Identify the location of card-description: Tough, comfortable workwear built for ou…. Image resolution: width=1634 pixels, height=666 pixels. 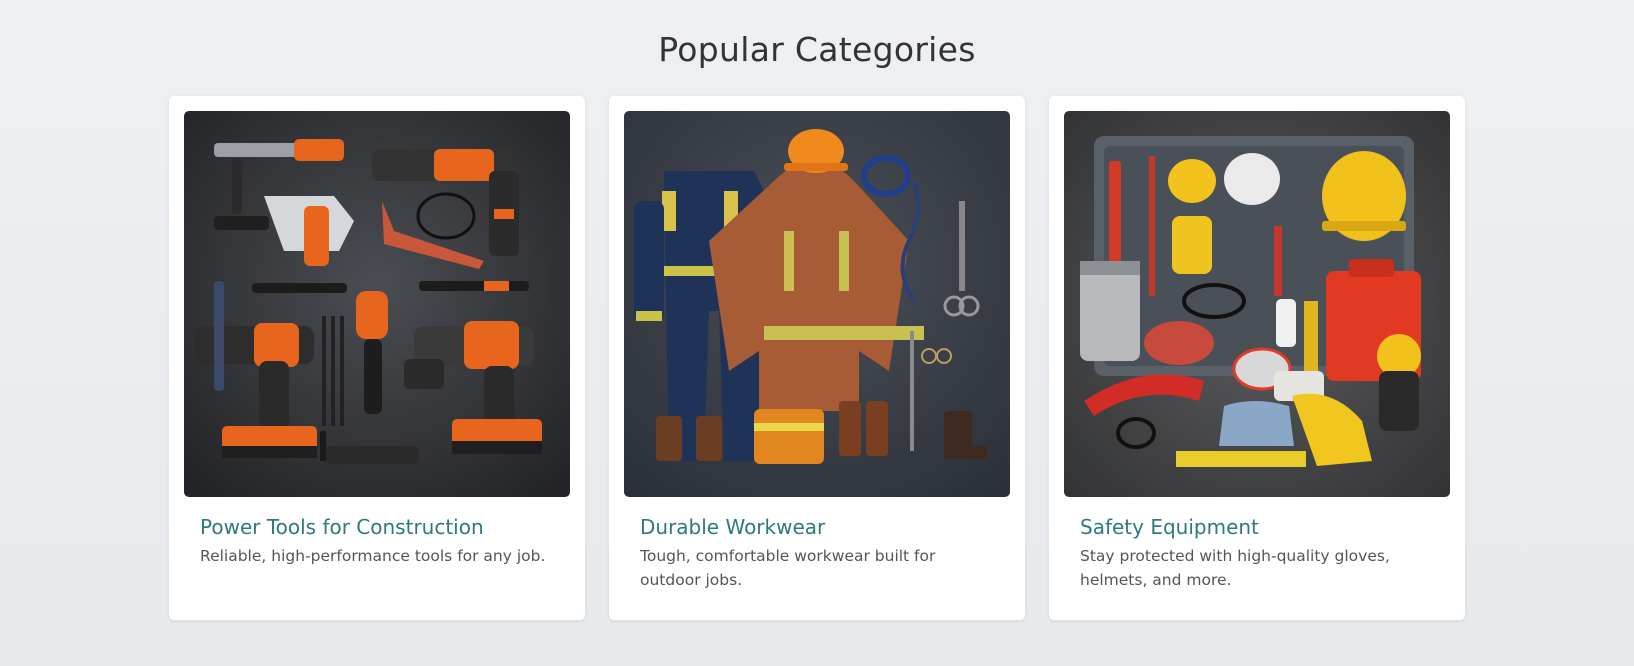
(788, 568).